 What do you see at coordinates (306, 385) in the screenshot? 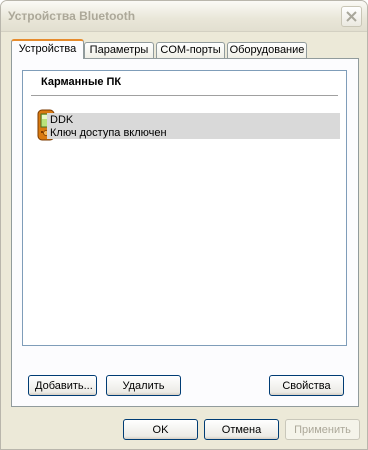
I see `properties-button: Свойства` at bounding box center [306, 385].